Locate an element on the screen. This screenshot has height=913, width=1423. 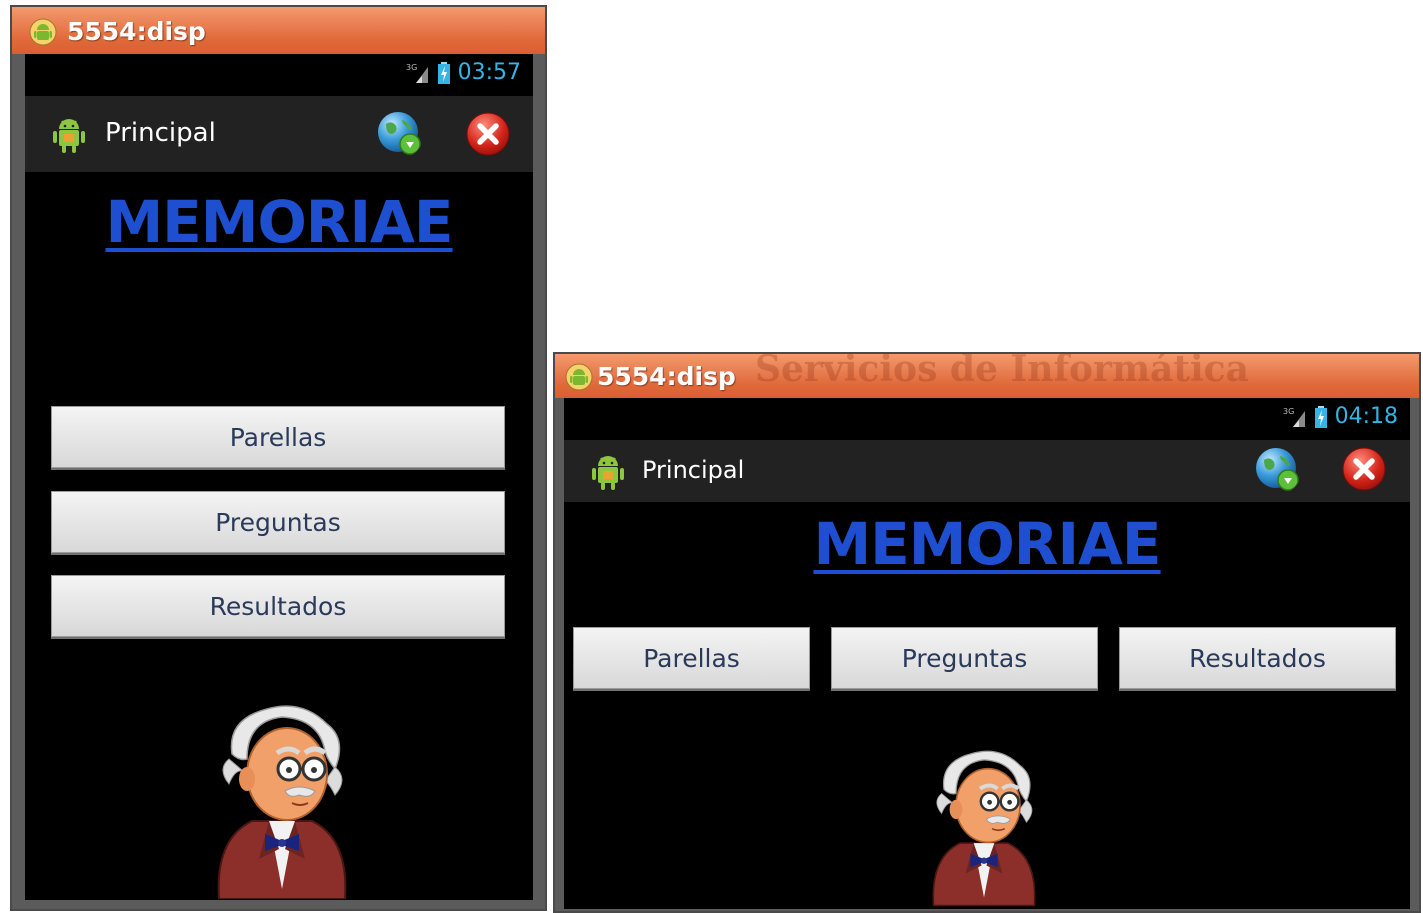
window-title-bar: Servicios de Informática 5554:disp is located at coordinates (987, 376).